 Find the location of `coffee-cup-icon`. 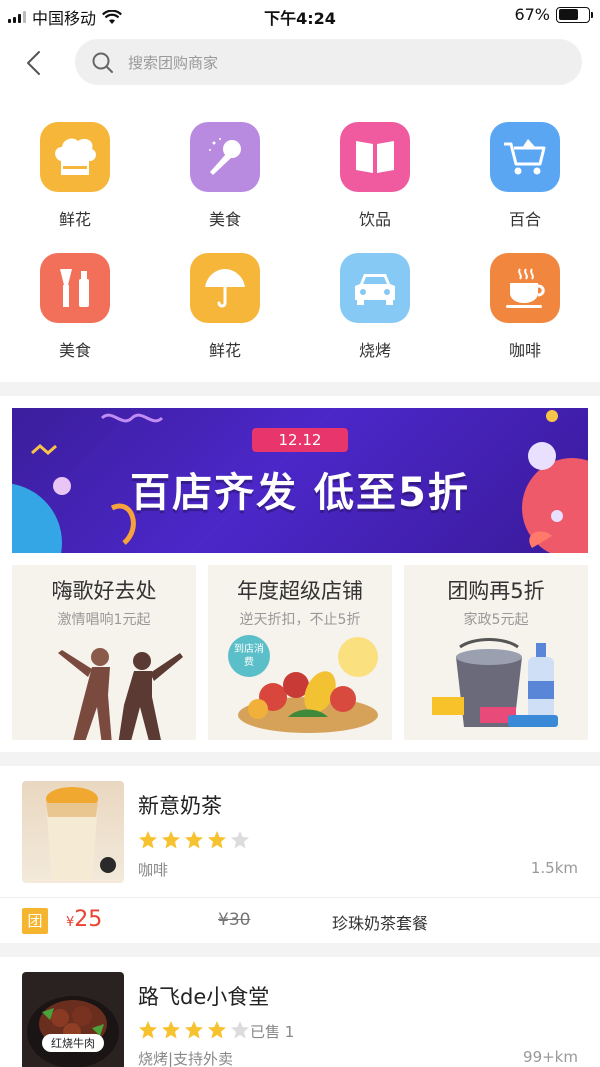

coffee-cup-icon is located at coordinates (525, 288).